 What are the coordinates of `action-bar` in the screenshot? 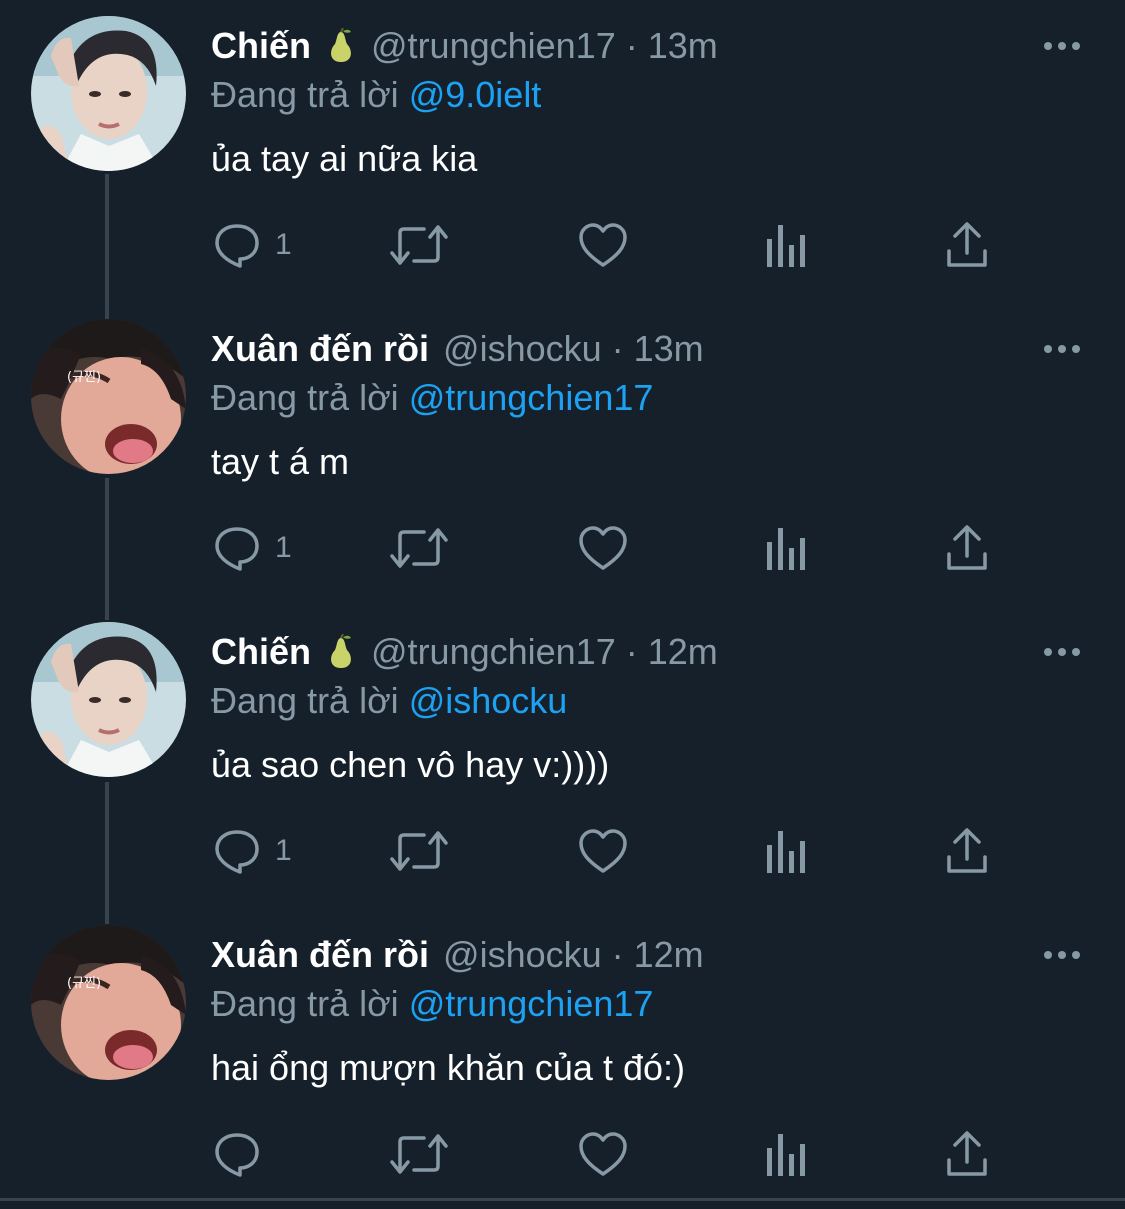 It's located at (562, 1154).